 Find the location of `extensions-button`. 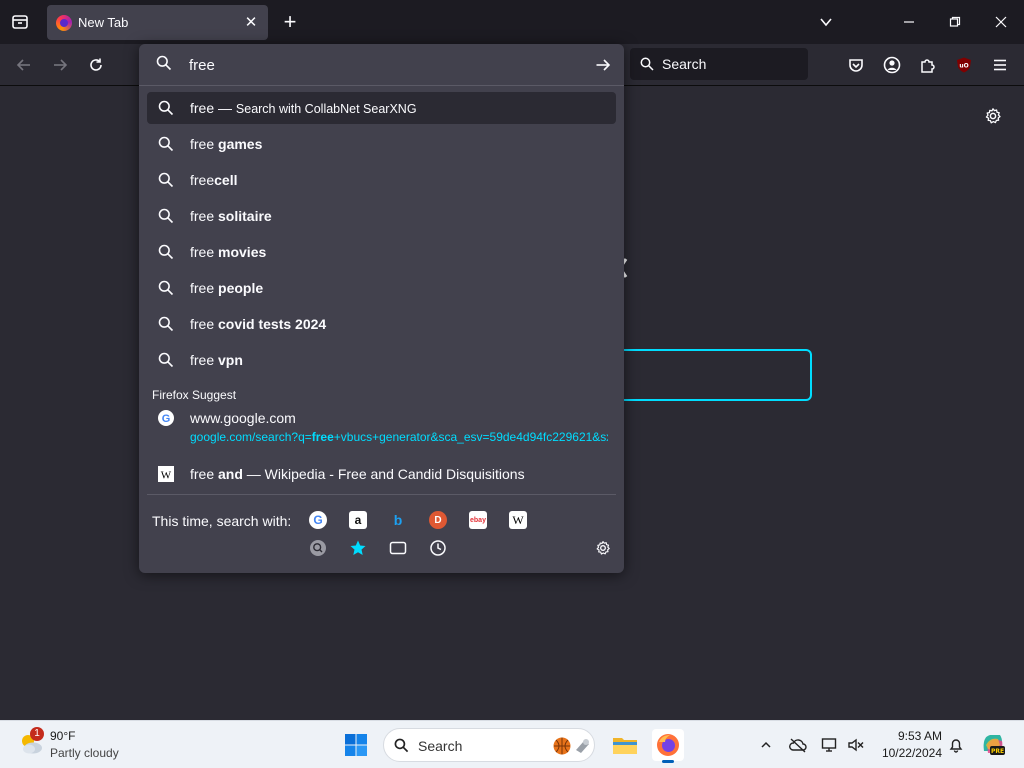

extensions-button is located at coordinates (928, 65).